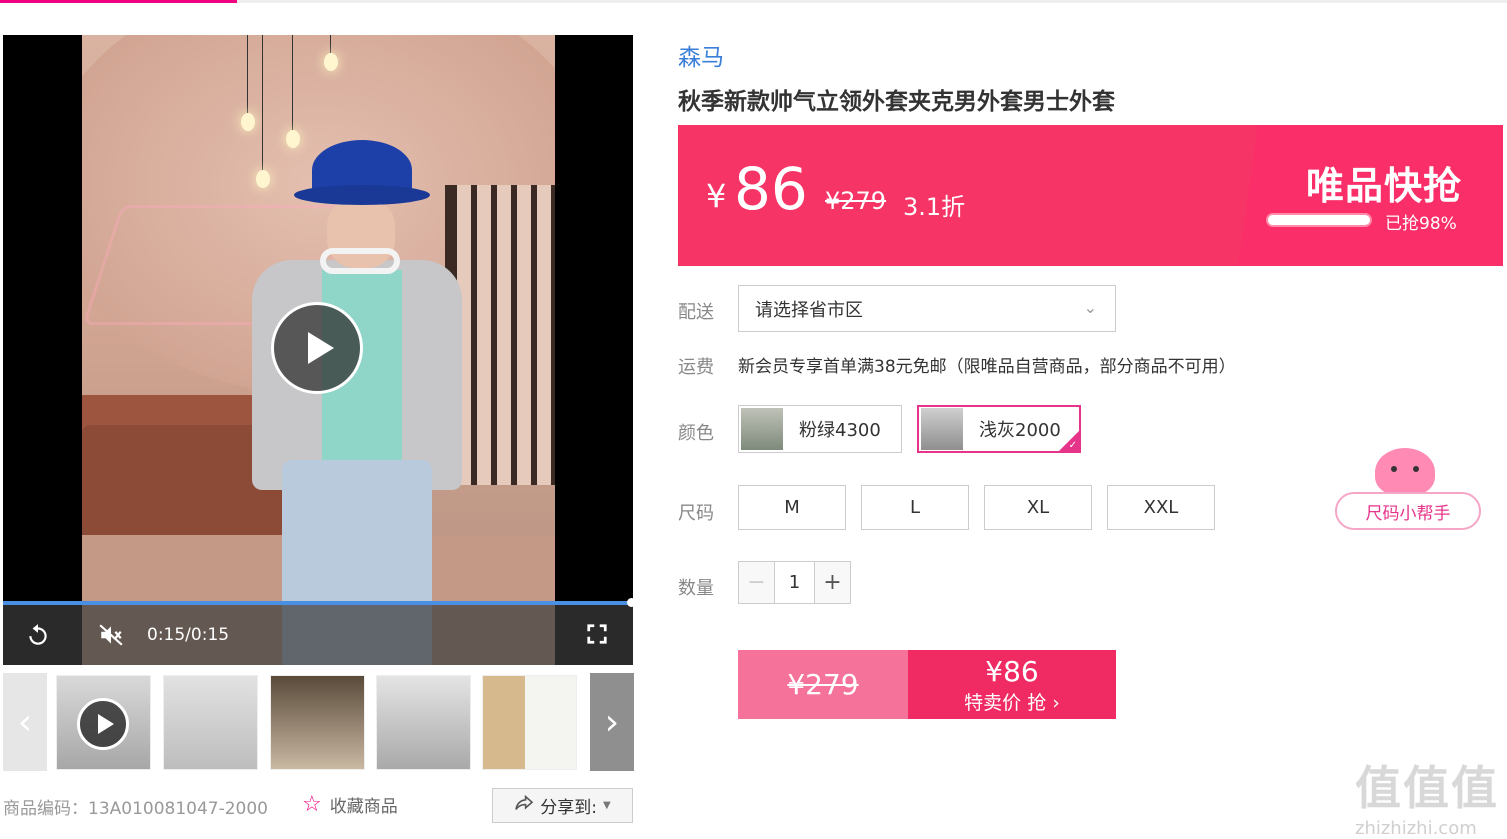 The image size is (1507, 839). I want to click on mascot-icon, so click(1405, 472).